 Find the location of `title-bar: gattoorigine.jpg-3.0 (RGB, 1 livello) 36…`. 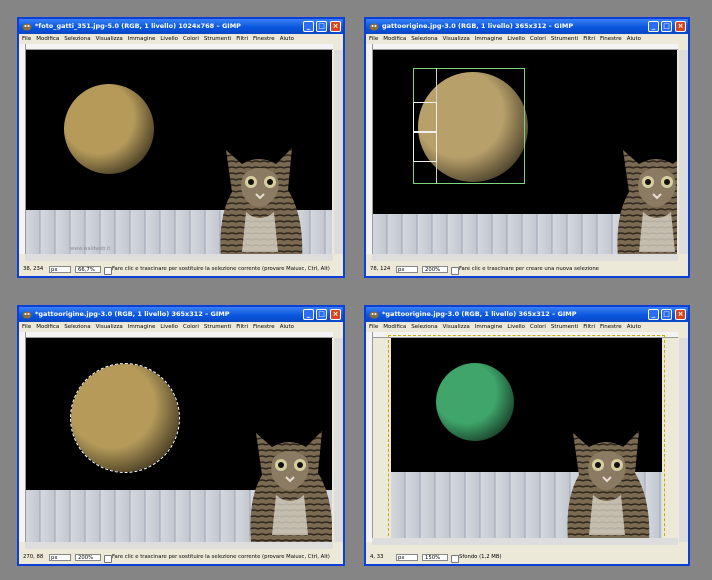

title-bar: gattoorigine.jpg-3.0 (RGB, 1 livello) 36… is located at coordinates (527, 26).